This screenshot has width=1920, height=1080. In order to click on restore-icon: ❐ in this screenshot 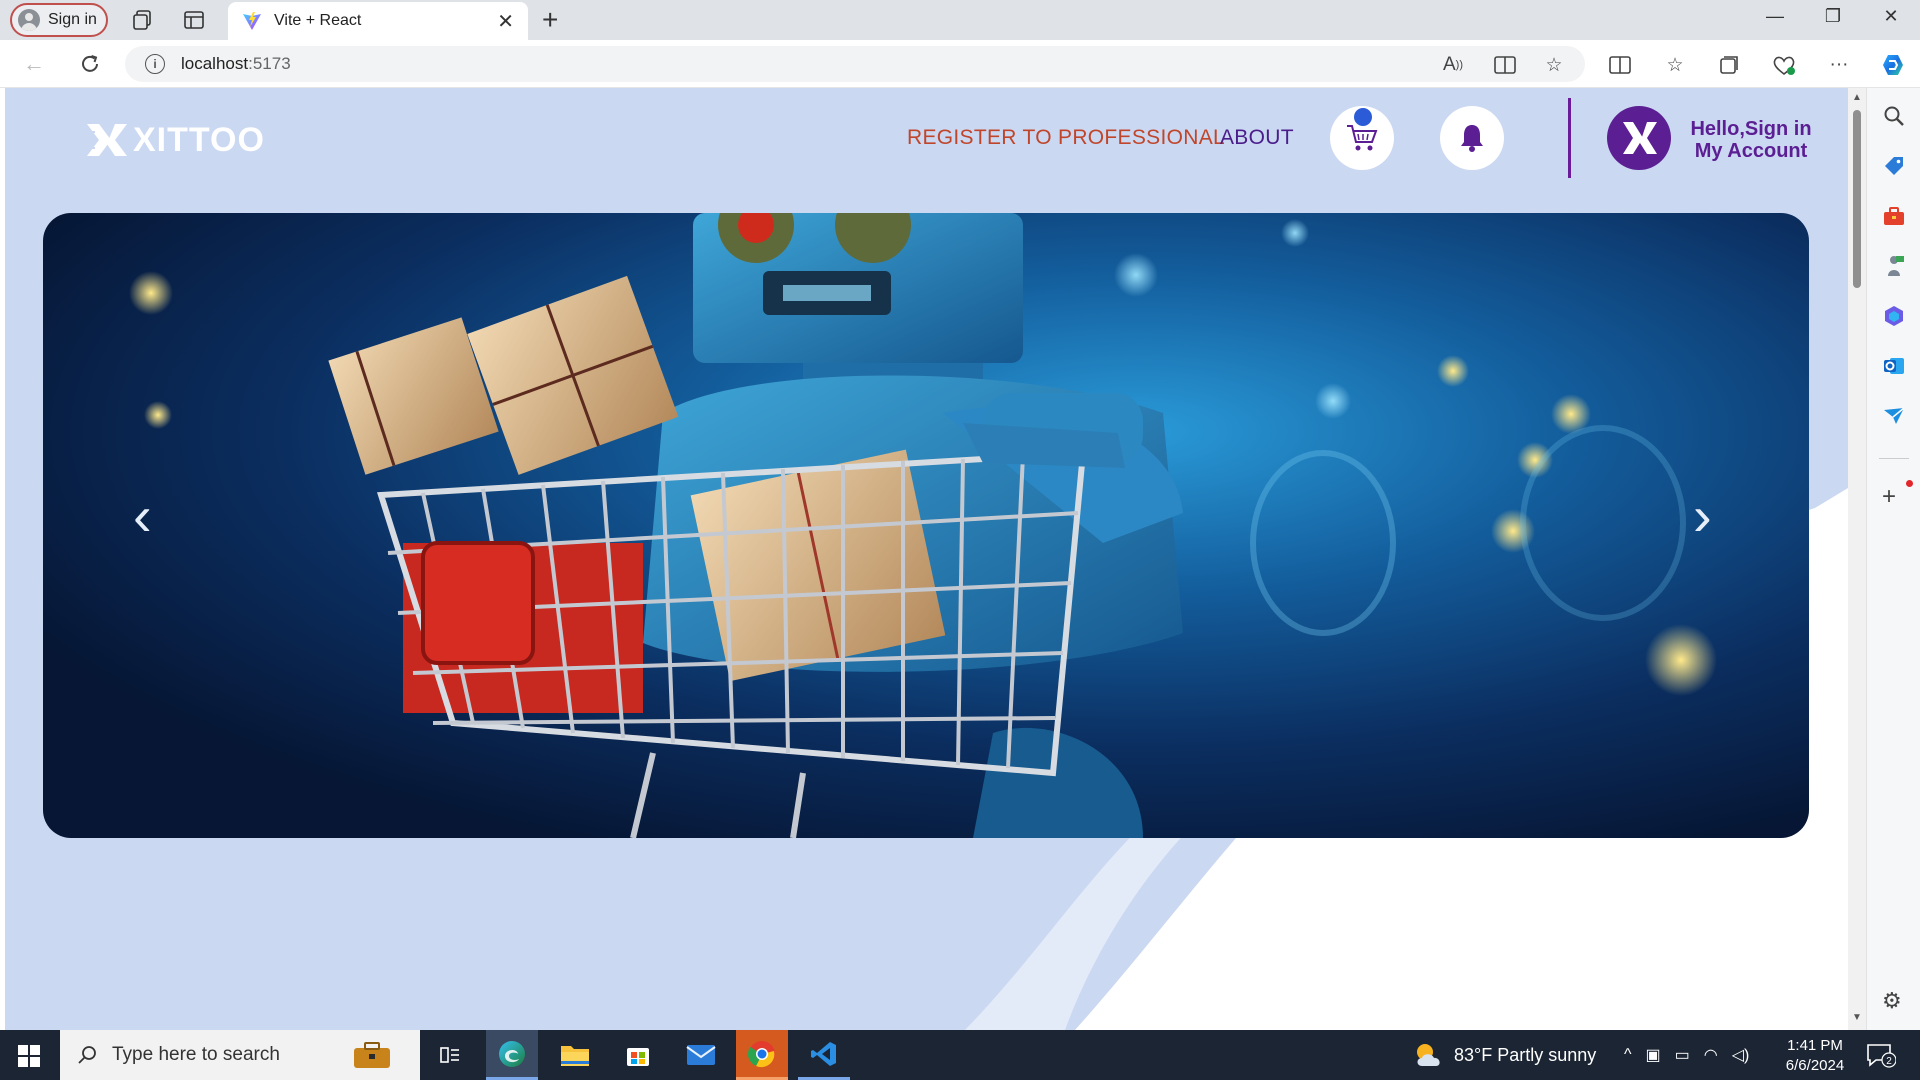, I will do `click(1833, 16)`.